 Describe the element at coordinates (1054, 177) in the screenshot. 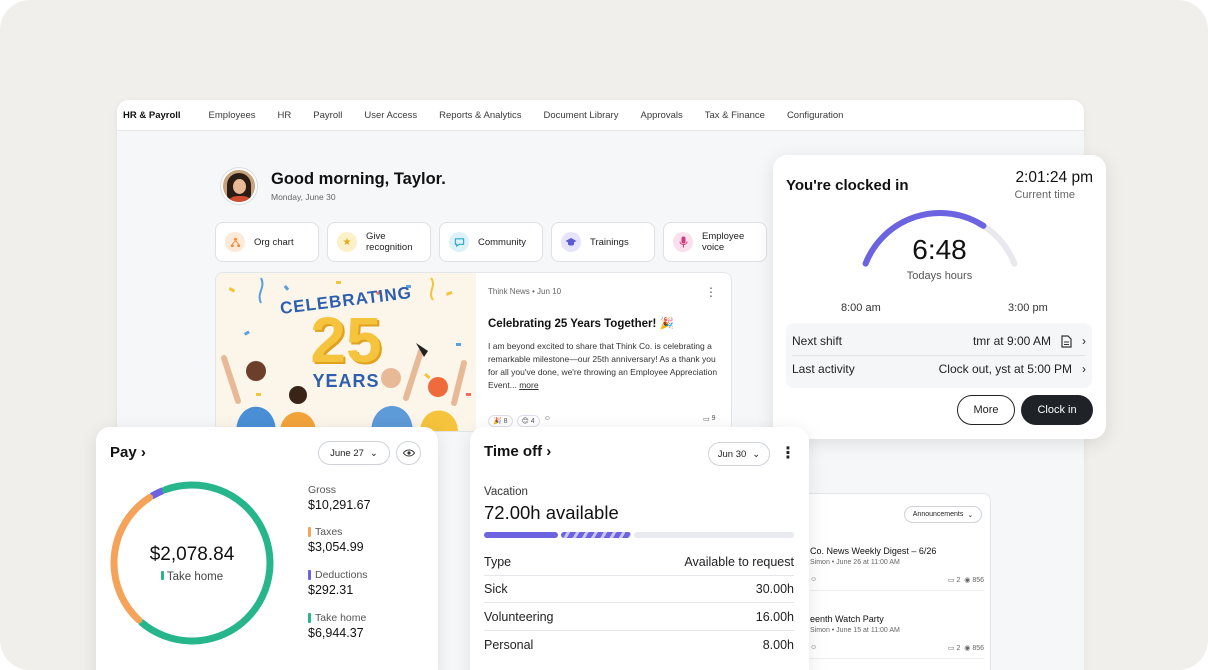

I see `current-time: 2:01:24 pm` at that location.